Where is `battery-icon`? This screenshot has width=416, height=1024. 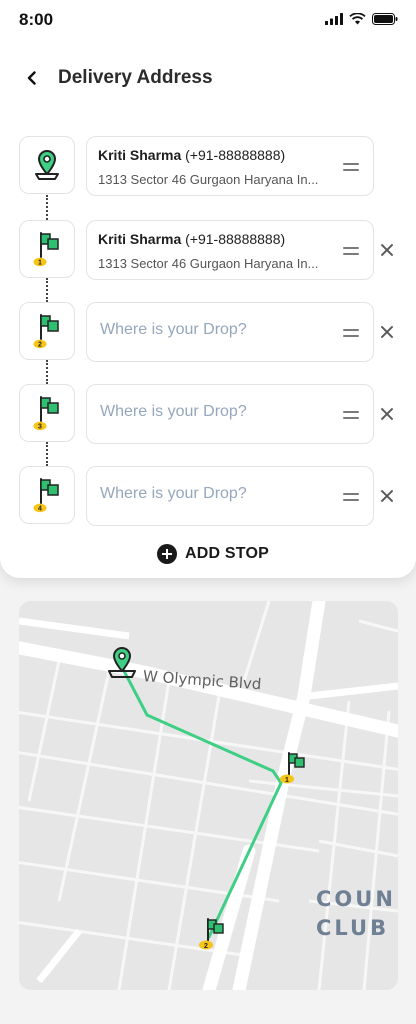 battery-icon is located at coordinates (385, 19).